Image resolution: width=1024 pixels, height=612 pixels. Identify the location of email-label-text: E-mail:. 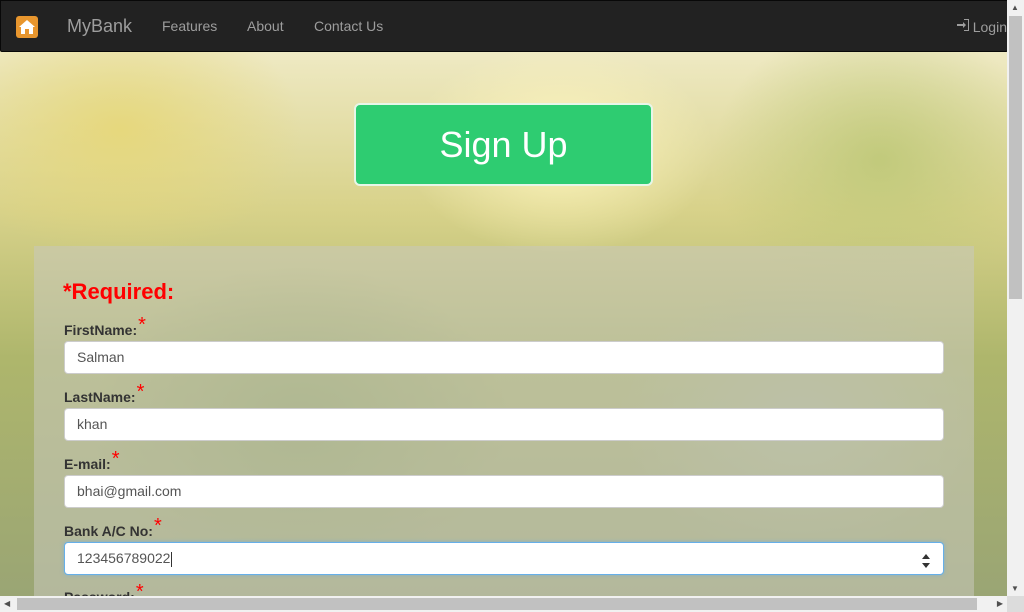
(87, 464).